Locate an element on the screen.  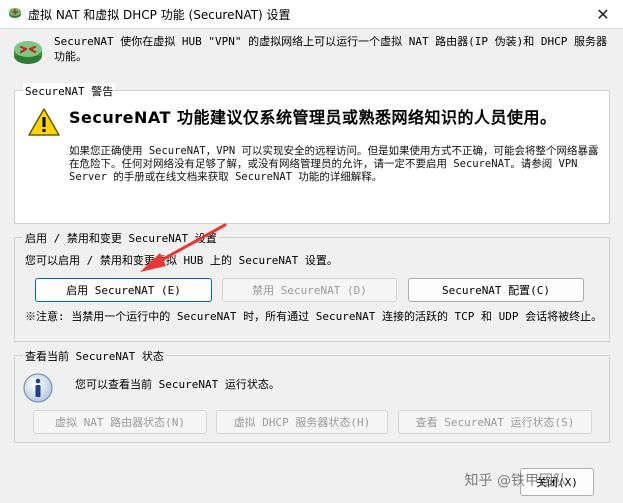
securenat-config-button: SecureNAT 配置(C) is located at coordinates (496, 290).